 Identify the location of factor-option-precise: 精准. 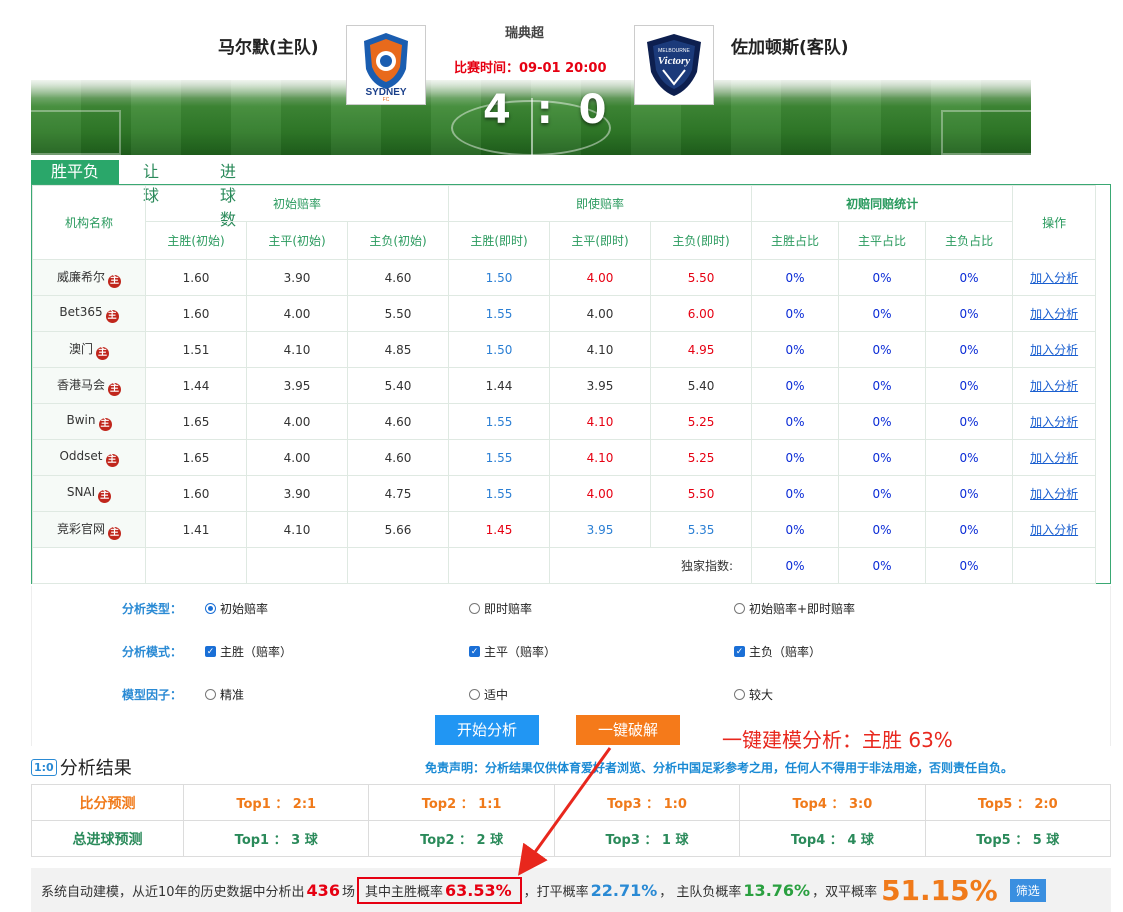
(224, 694).